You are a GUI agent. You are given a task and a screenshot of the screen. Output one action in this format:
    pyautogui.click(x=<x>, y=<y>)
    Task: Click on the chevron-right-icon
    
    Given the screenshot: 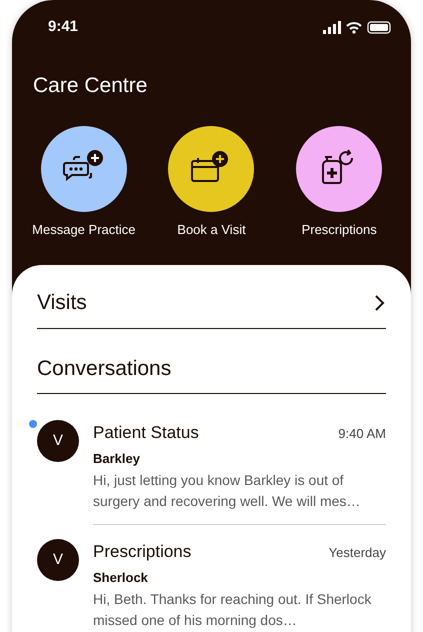 What is the action you would take?
    pyautogui.click(x=380, y=303)
    